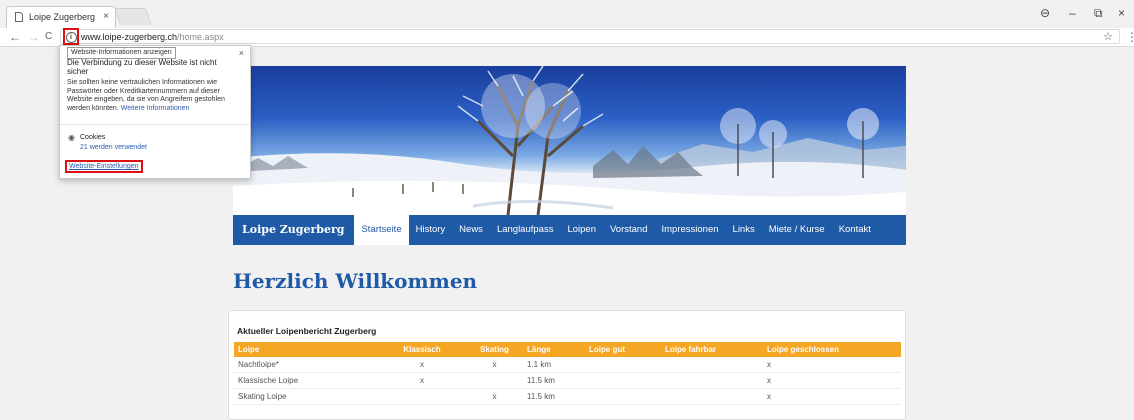  What do you see at coordinates (129, 37) in the screenshot?
I see `url-host: www.loipe-zugerberg.ch` at bounding box center [129, 37].